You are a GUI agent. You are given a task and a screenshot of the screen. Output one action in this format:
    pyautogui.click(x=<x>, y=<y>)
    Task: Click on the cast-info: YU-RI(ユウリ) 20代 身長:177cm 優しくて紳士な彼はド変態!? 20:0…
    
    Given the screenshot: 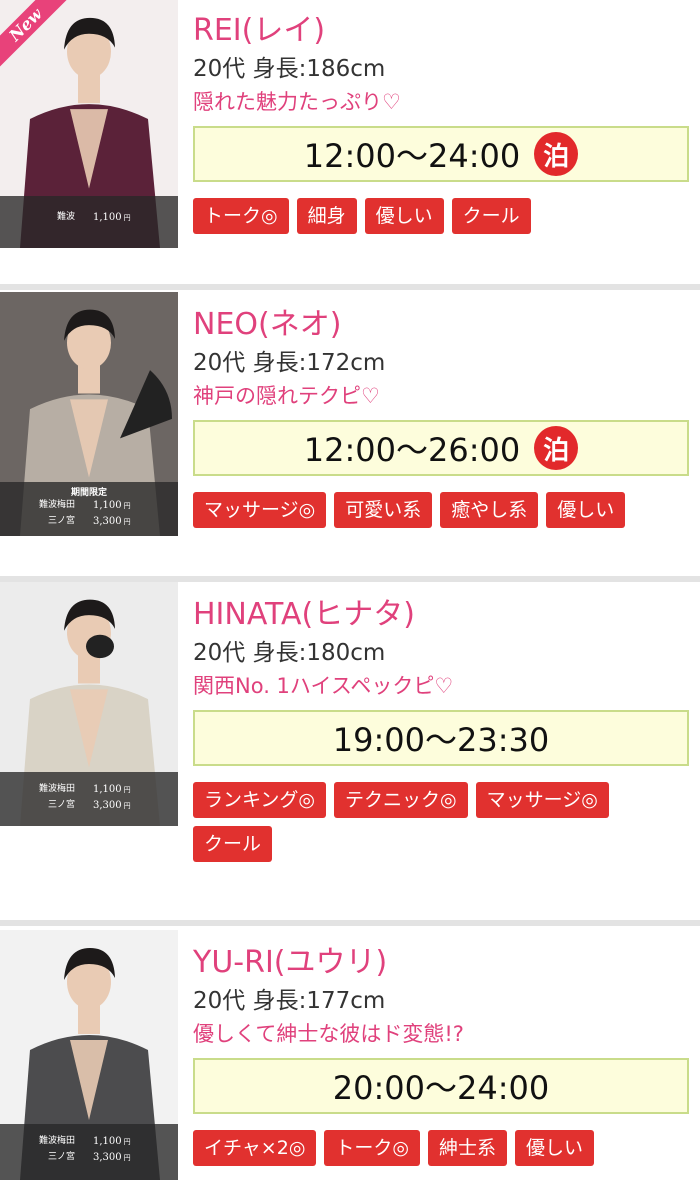 What is the action you would take?
    pyautogui.click(x=443, y=1055)
    